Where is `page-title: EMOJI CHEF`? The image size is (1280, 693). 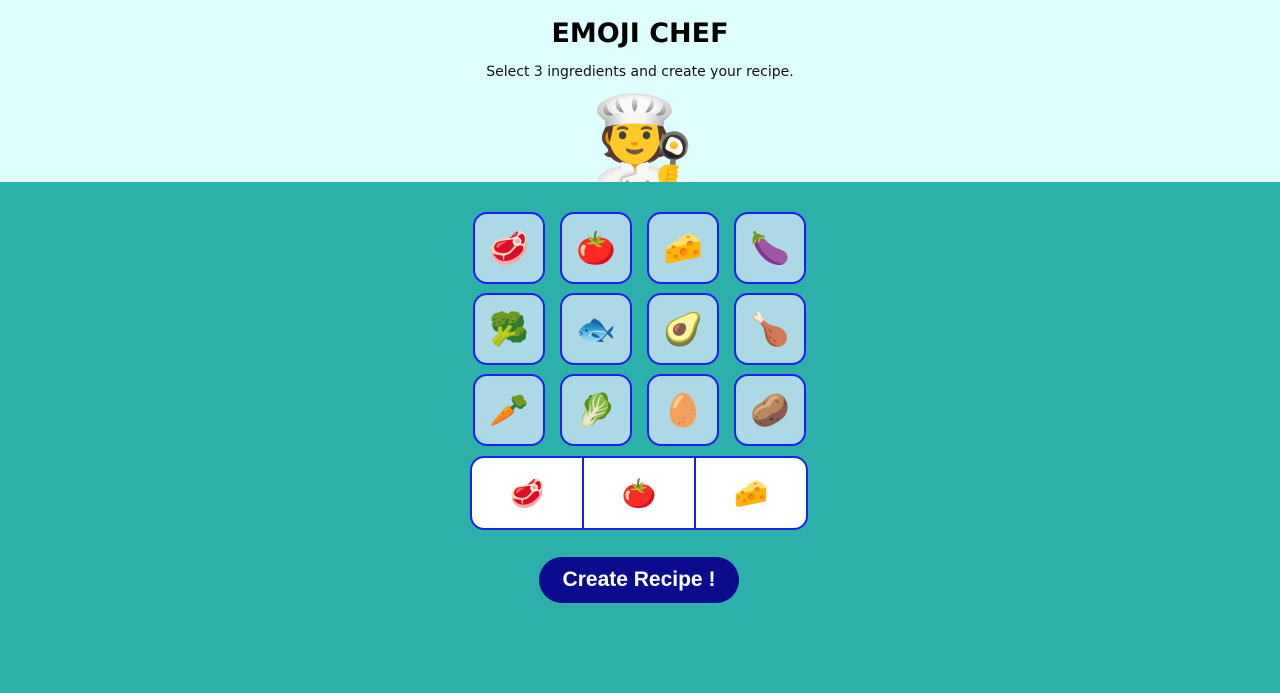
page-title: EMOJI CHEF is located at coordinates (640, 33).